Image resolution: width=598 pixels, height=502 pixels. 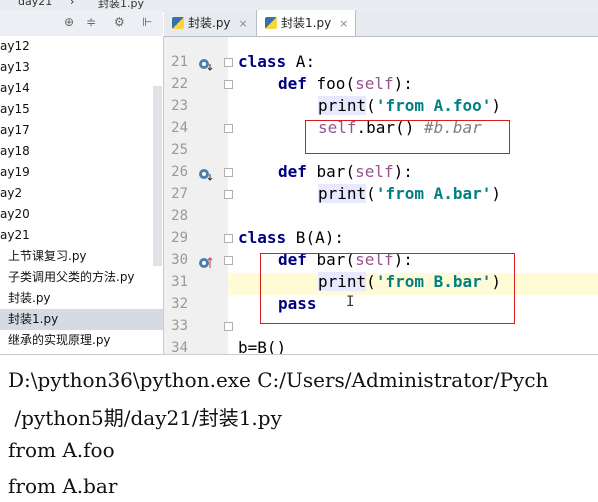 I want to click on tree-folder-day21: ay21, so click(x=81, y=235).